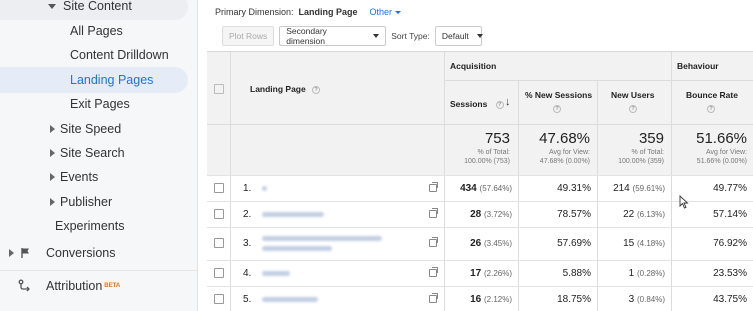 This screenshot has width=753, height=311. I want to click on new-users-cell: 22 (6.13%), so click(631, 214).